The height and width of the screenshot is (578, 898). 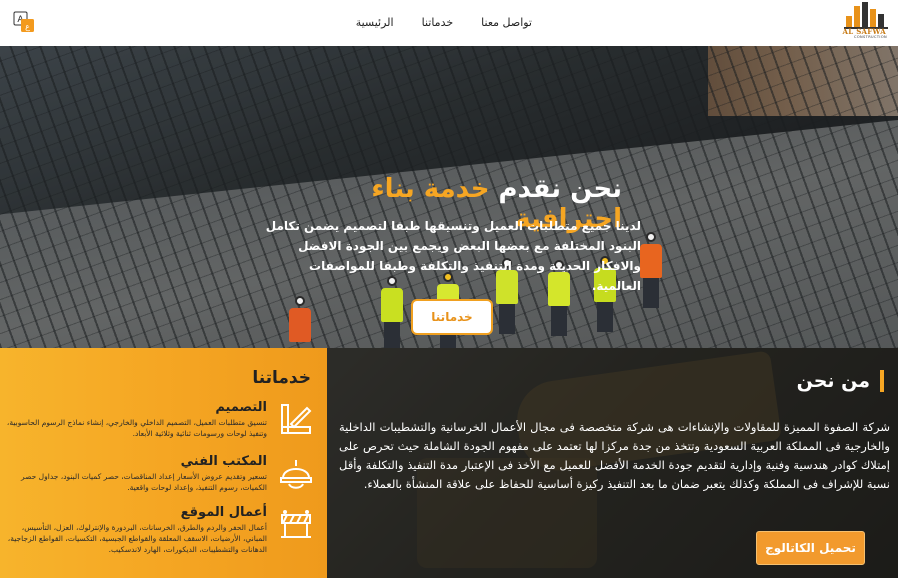 What do you see at coordinates (870, 37) in the screenshot?
I see `logo-tagline: CONSTRUCTION` at bounding box center [870, 37].